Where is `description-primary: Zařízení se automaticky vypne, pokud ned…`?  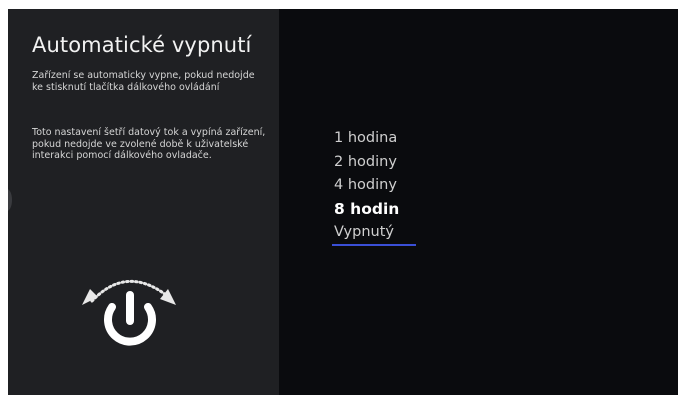
description-primary: Zařízení se automaticky vypne, pokud ned… is located at coordinates (143, 81).